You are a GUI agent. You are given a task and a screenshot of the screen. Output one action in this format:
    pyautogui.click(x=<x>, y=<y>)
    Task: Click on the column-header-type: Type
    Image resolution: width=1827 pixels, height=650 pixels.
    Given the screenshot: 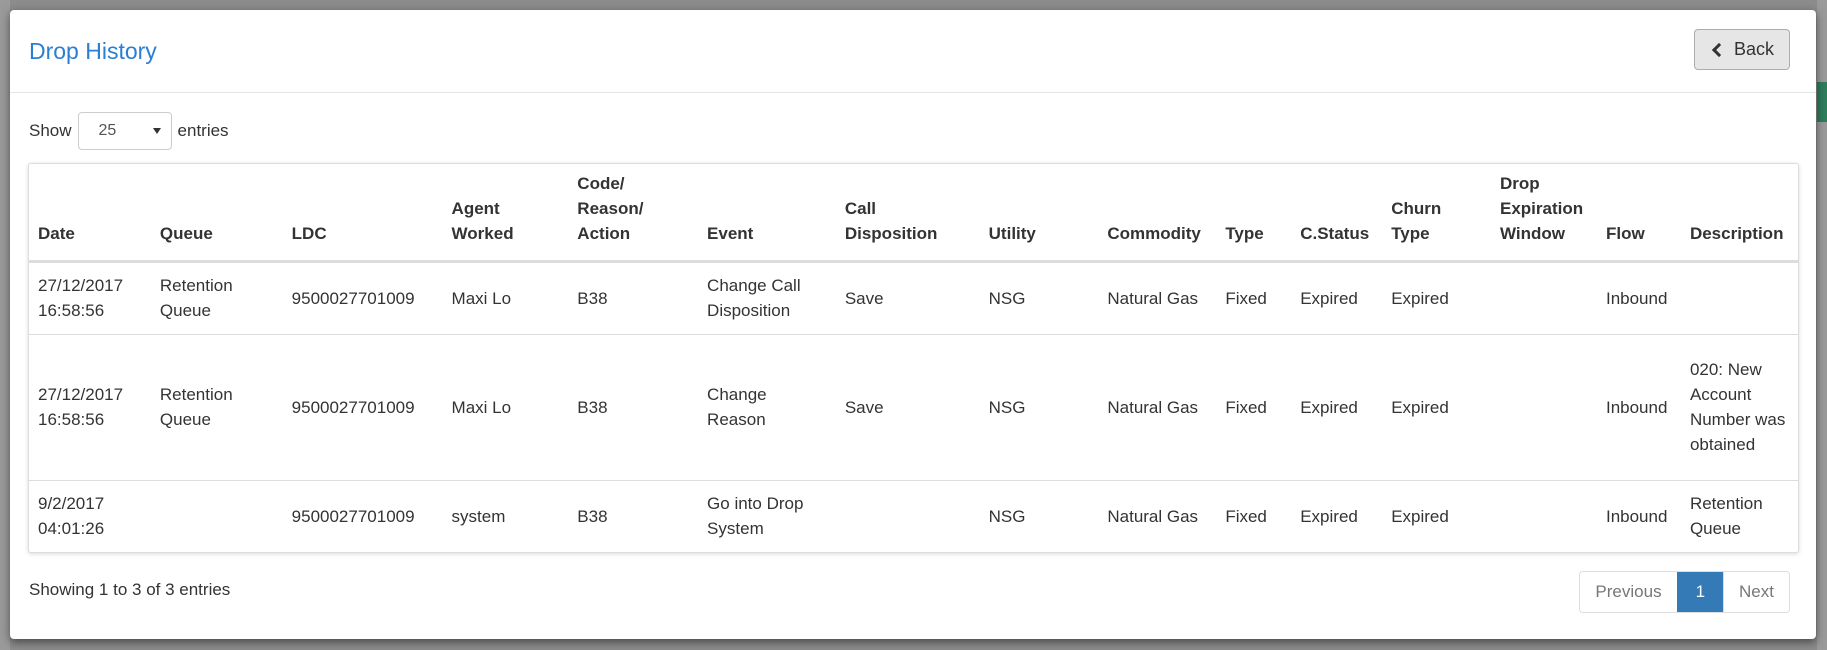 What is the action you would take?
    pyautogui.click(x=1254, y=213)
    